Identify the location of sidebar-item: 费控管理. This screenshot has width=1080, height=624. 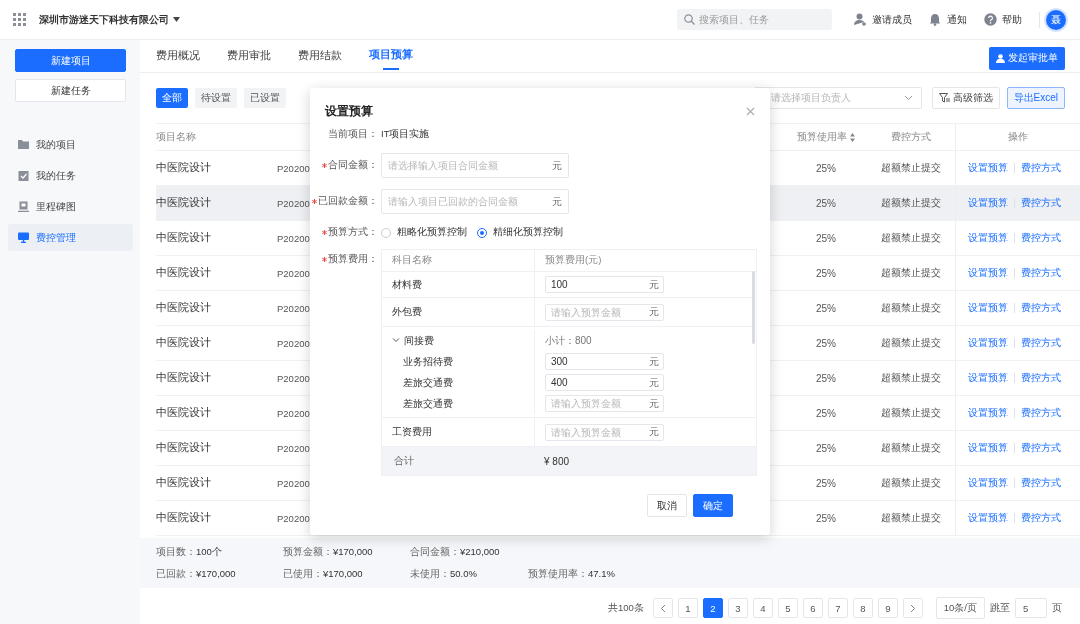
(70, 237).